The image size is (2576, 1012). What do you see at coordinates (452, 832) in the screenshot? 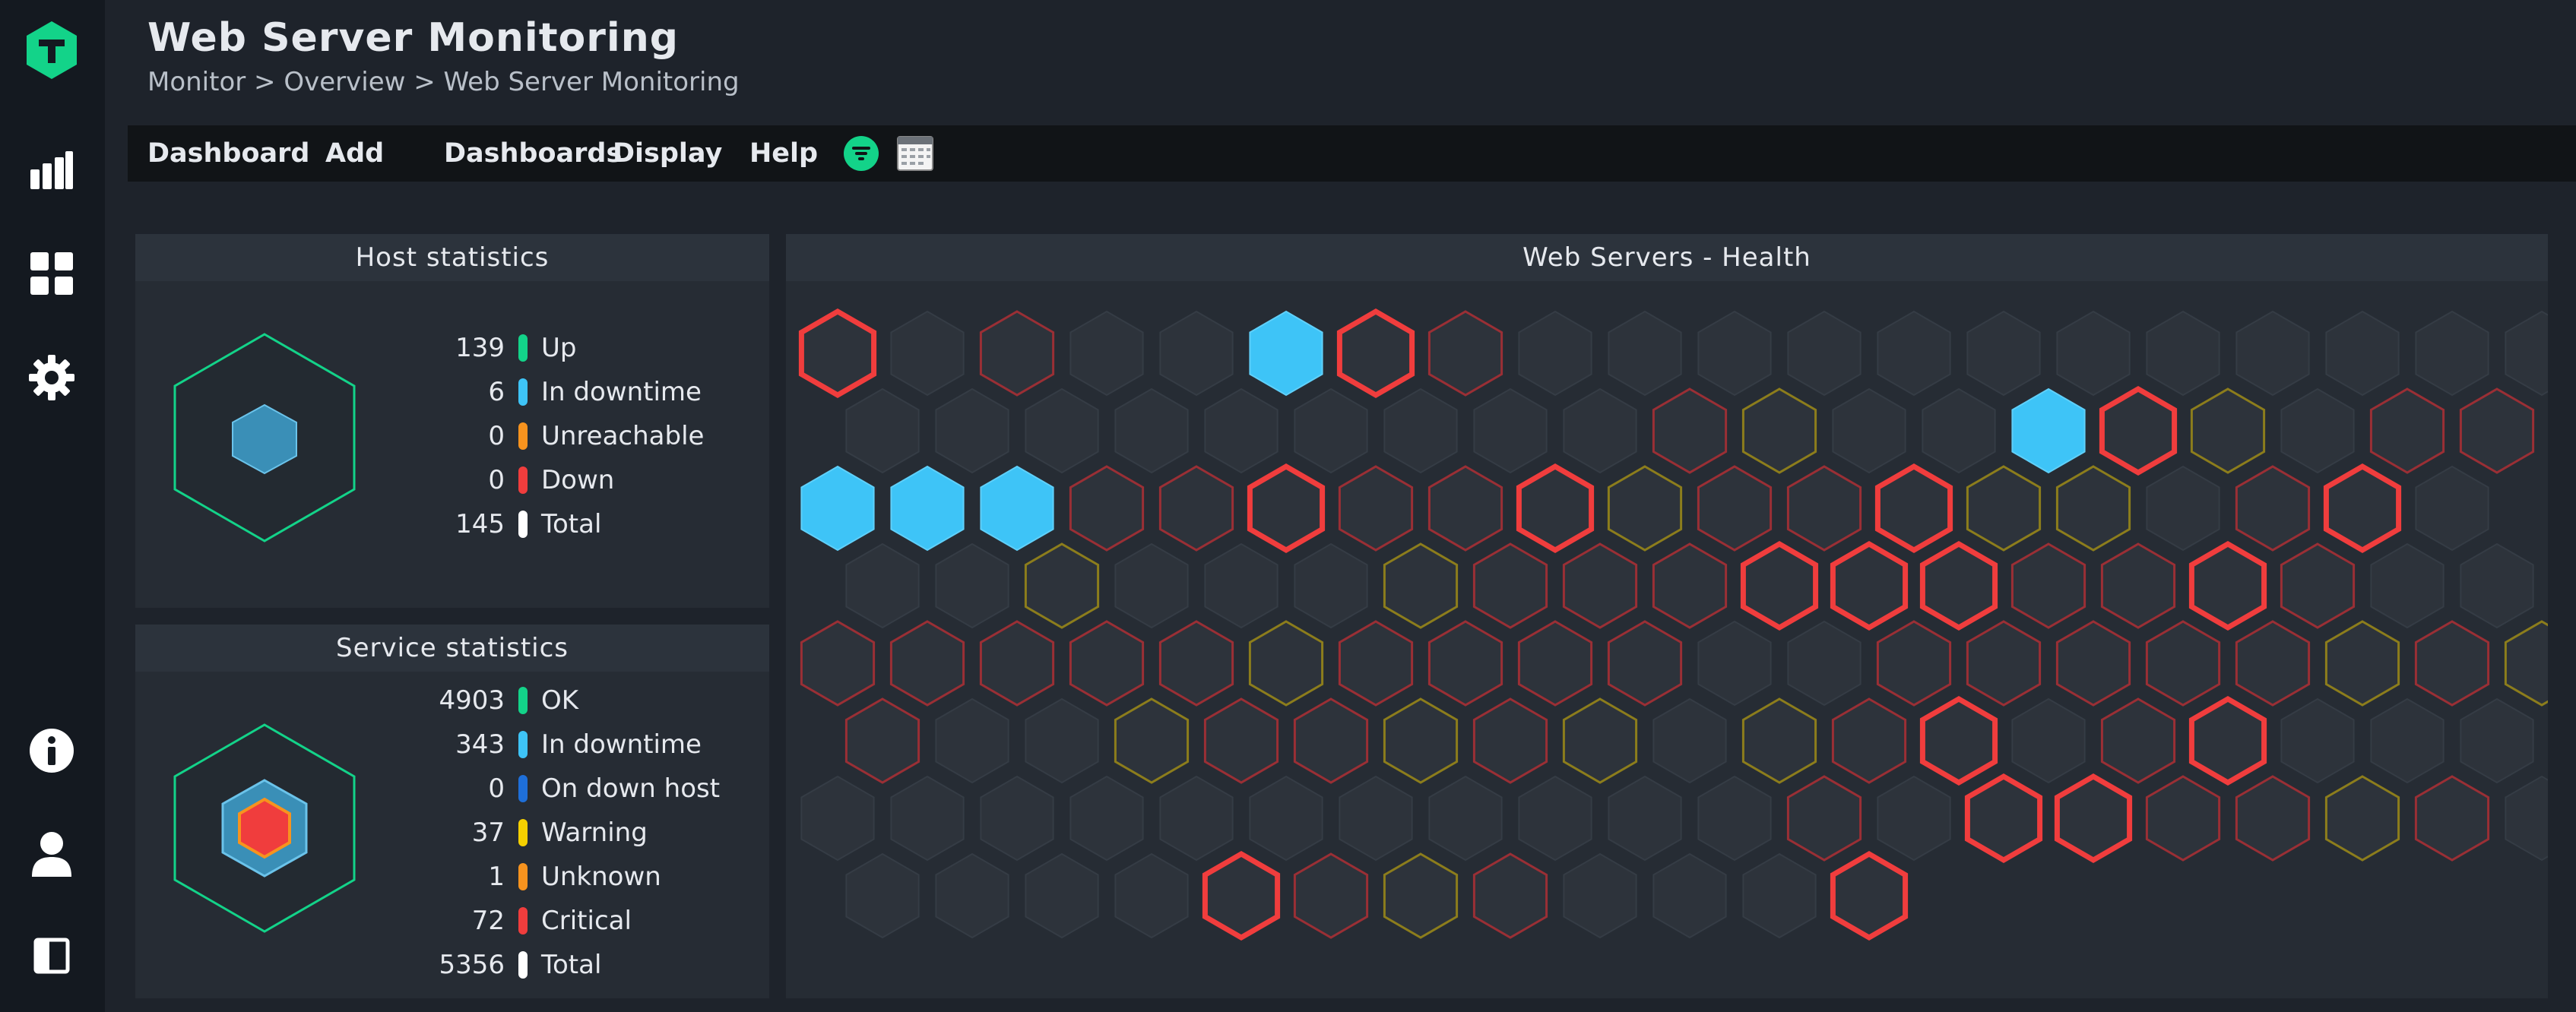
I see `stat-row: 37 Warning` at bounding box center [452, 832].